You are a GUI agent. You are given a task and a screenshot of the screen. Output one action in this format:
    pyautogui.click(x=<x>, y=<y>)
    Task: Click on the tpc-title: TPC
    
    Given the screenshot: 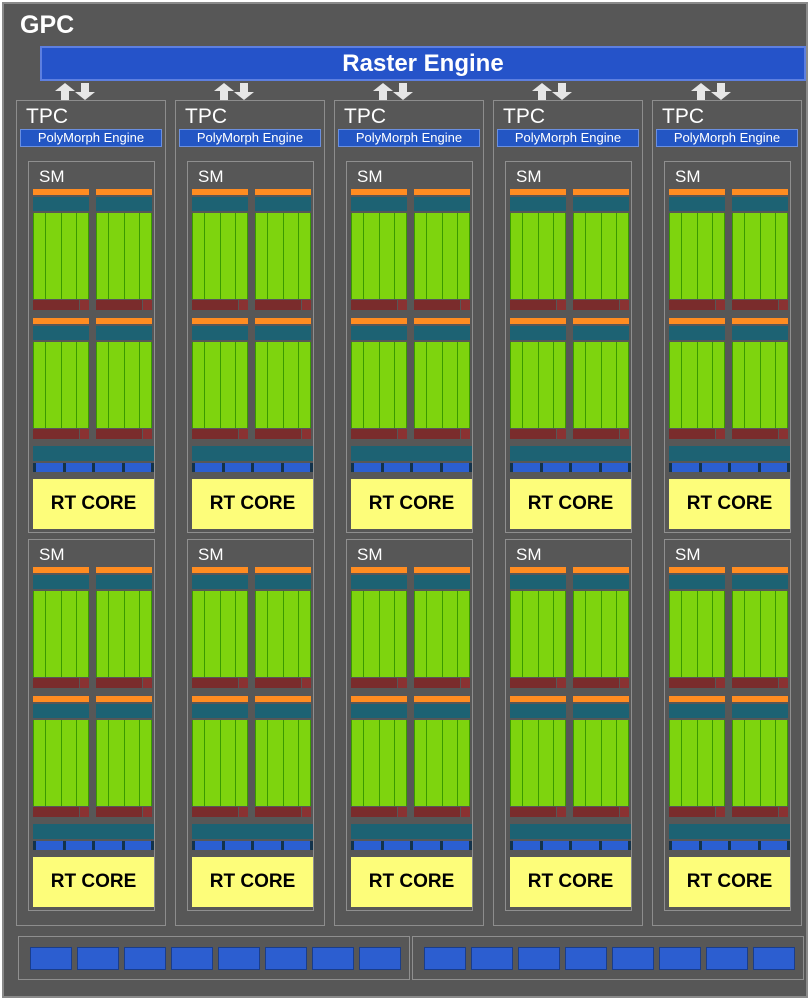 What is the action you would take?
    pyautogui.click(x=206, y=116)
    